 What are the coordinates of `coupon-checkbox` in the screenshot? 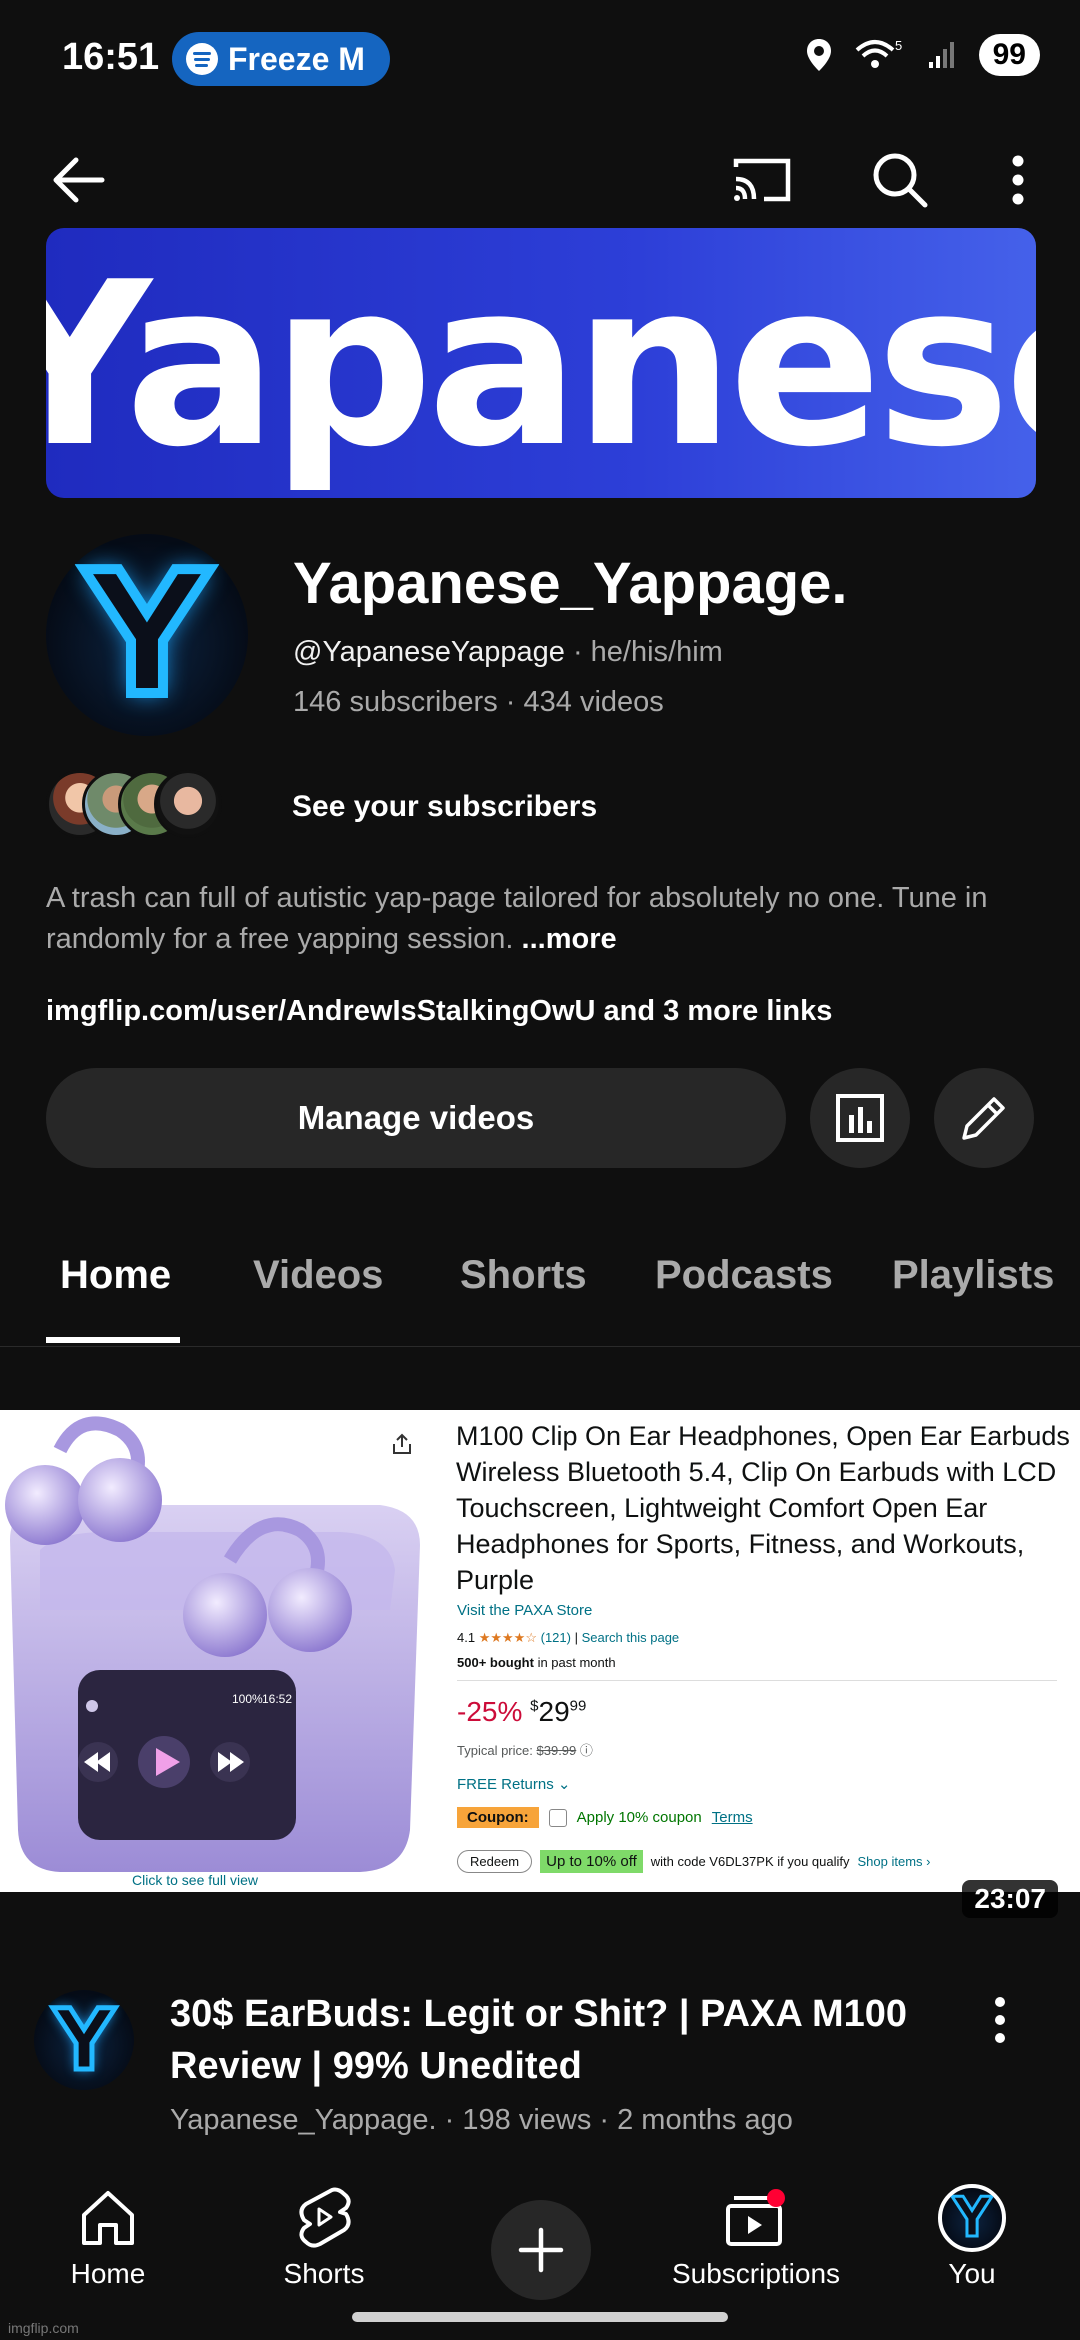 It's located at (557, 1817).